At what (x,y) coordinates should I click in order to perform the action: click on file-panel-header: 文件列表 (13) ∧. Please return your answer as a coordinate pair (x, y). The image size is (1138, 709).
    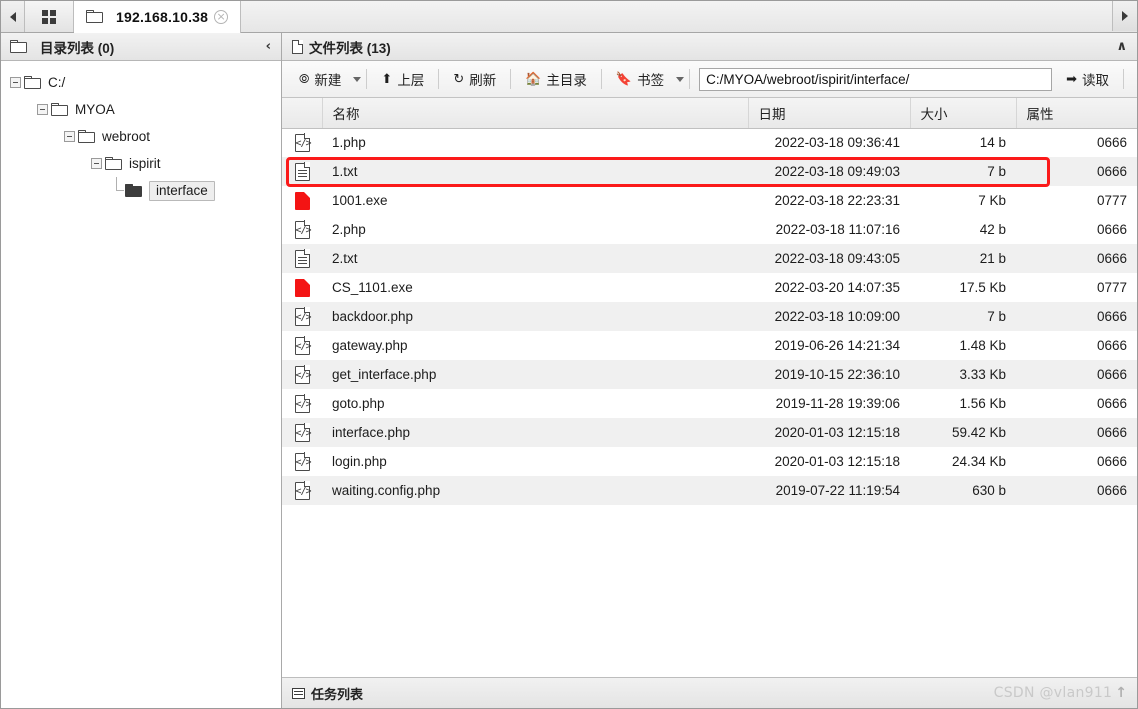
    Looking at the image, I should click on (709, 47).